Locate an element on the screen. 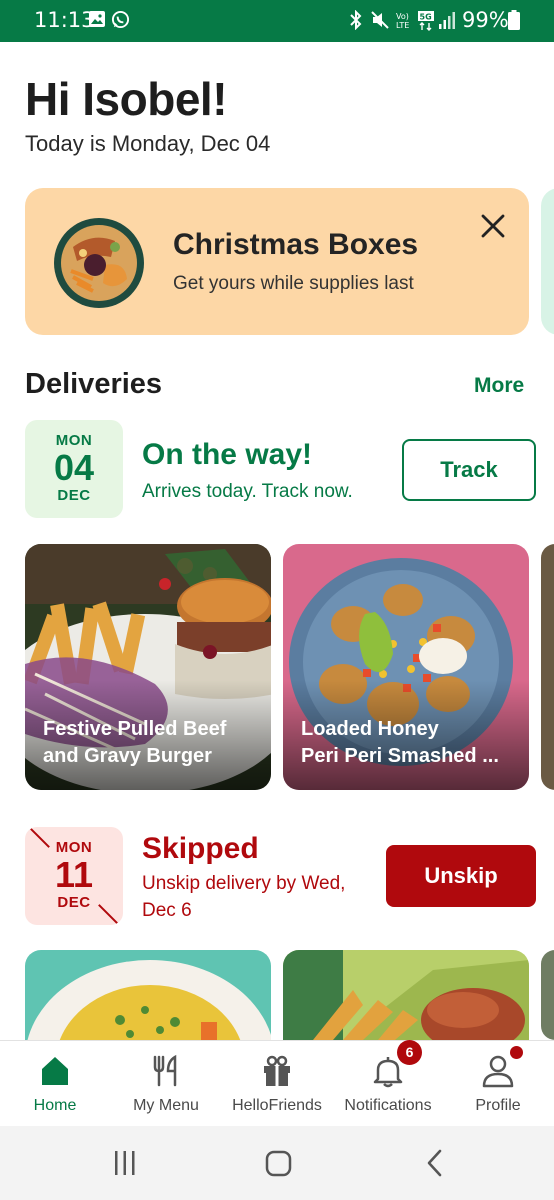 Image resolution: width=554 pixels, height=1200 pixels. nav-hellofriends: HelloFriends is located at coordinates (277, 1084).